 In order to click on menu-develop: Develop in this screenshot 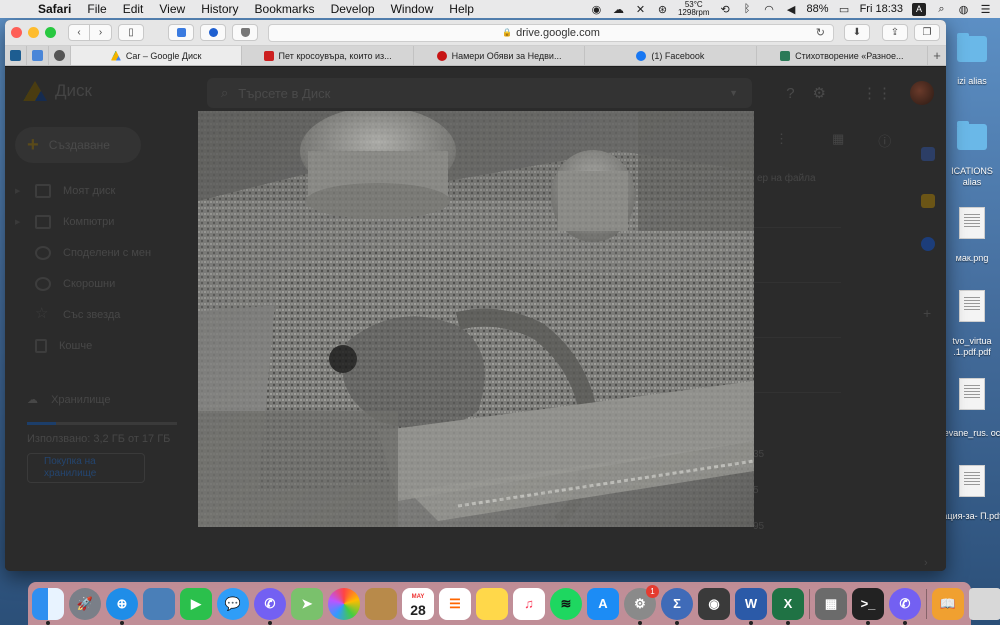, I will do `click(353, 9)`.